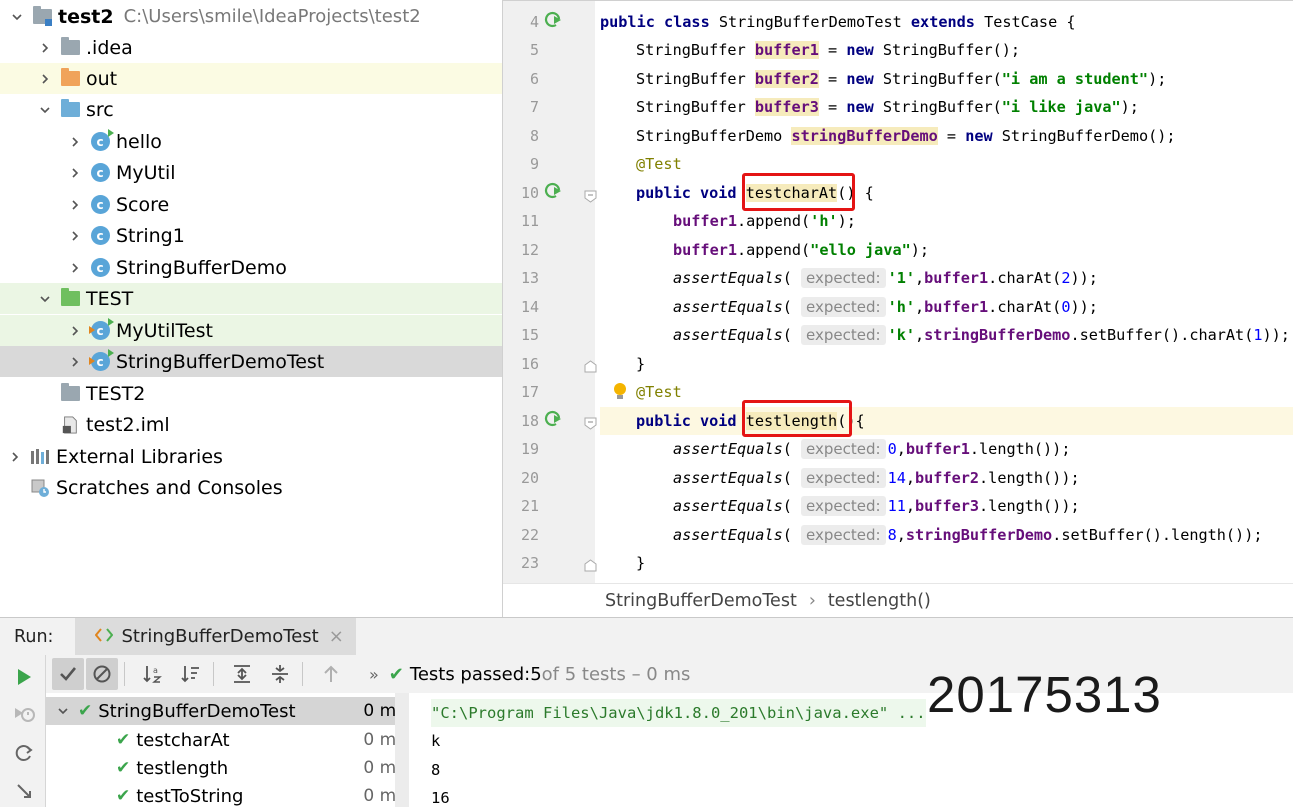 The height and width of the screenshot is (807, 1293). Describe the element at coordinates (470, 674) in the screenshot. I see `tests-passed-label: Tests passed:` at that location.